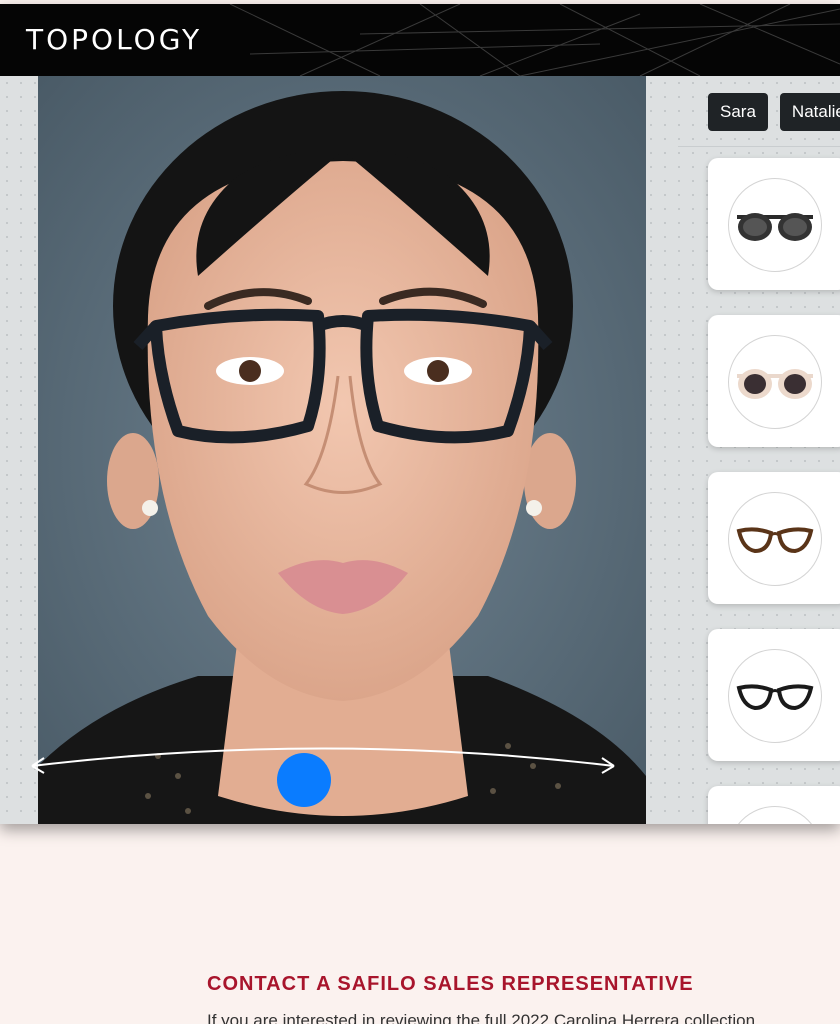 This screenshot has height=1024, width=840. What do you see at coordinates (759, 146) in the screenshot?
I see `divider` at bounding box center [759, 146].